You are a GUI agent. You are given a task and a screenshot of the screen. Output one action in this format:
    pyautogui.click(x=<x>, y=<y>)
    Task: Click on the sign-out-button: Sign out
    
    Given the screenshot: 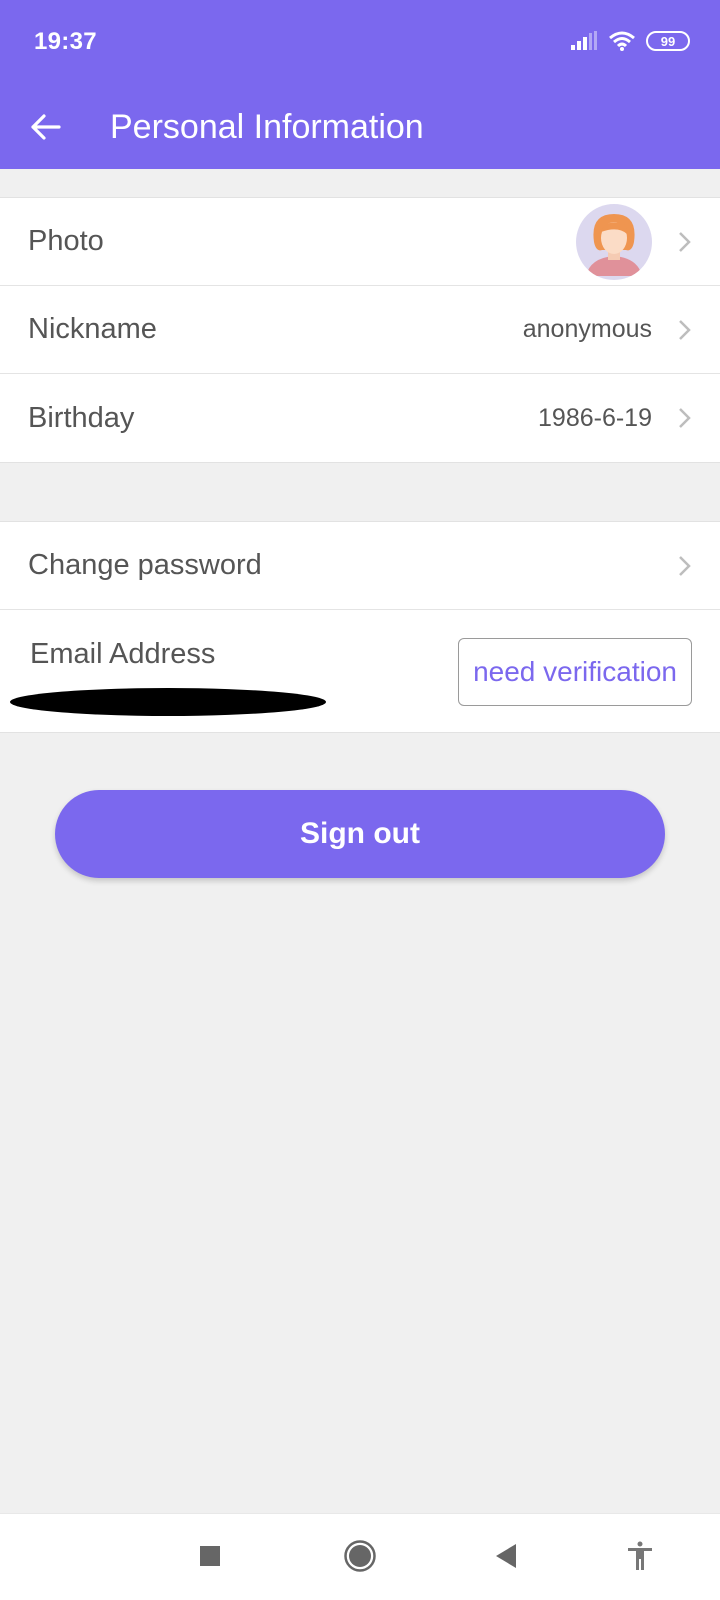 What is the action you would take?
    pyautogui.click(x=360, y=834)
    